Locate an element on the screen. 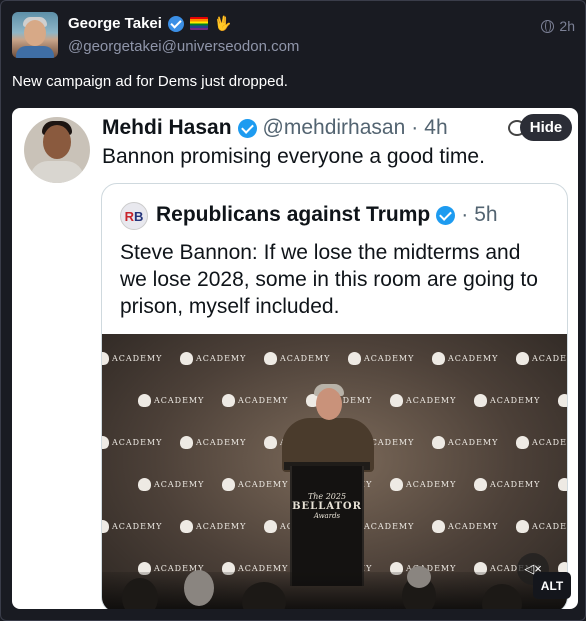  podium-line-1: The 2025 is located at coordinates (327, 496).